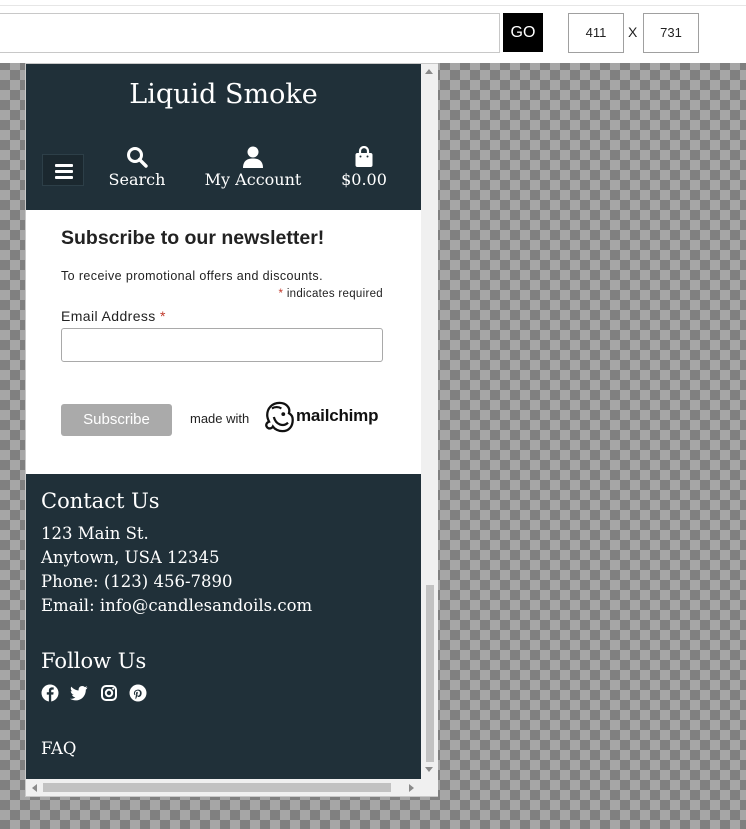 The height and width of the screenshot is (829, 746). I want to click on user-icon, so click(253, 157).